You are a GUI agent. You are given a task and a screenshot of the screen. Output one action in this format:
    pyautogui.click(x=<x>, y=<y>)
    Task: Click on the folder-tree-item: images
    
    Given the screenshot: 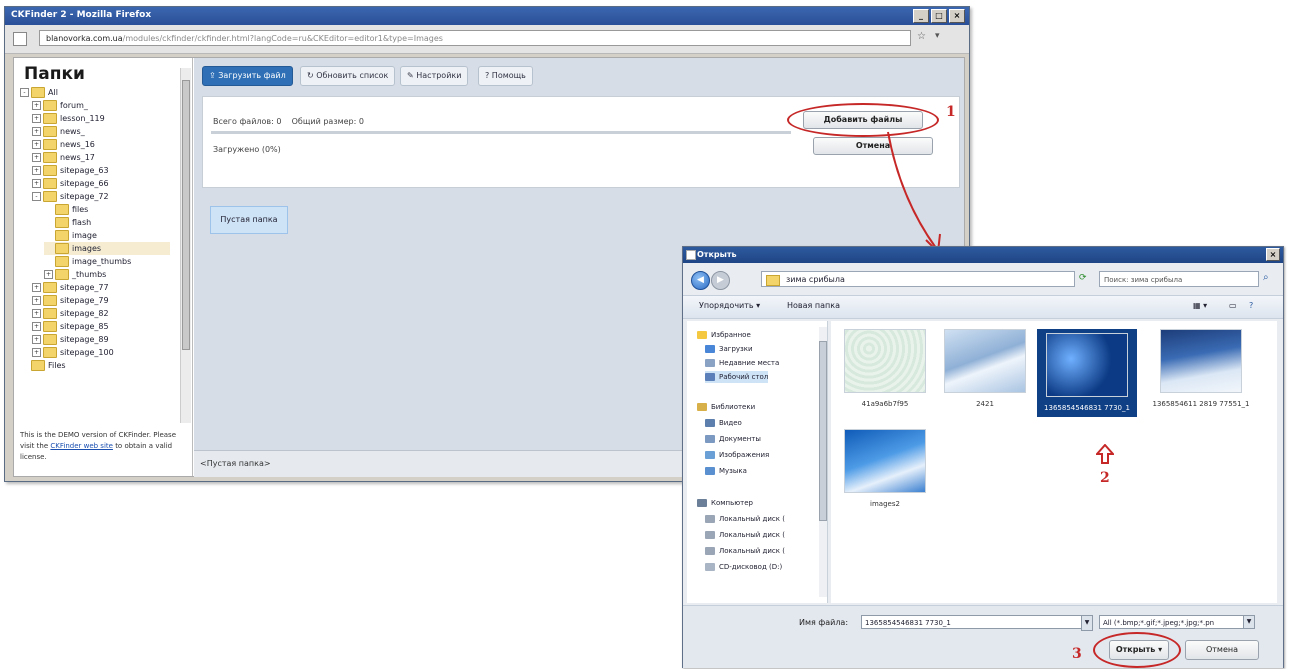 What is the action you would take?
    pyautogui.click(x=107, y=248)
    